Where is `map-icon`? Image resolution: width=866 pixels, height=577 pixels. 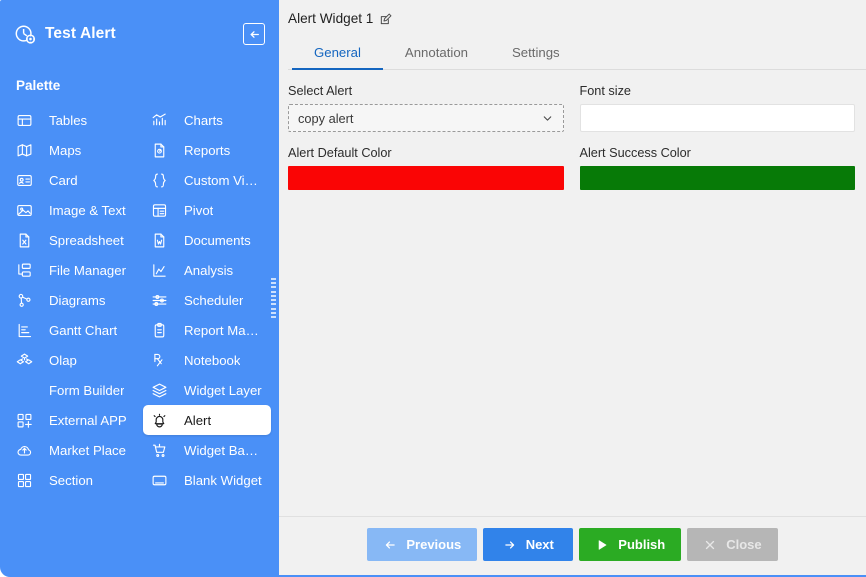
map-icon is located at coordinates (28, 150).